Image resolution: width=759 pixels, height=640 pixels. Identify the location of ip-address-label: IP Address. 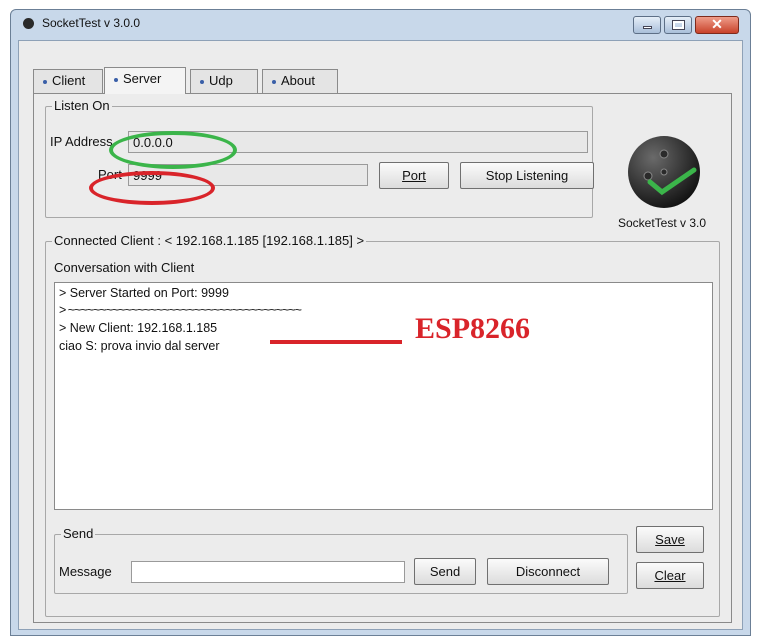
(81, 141).